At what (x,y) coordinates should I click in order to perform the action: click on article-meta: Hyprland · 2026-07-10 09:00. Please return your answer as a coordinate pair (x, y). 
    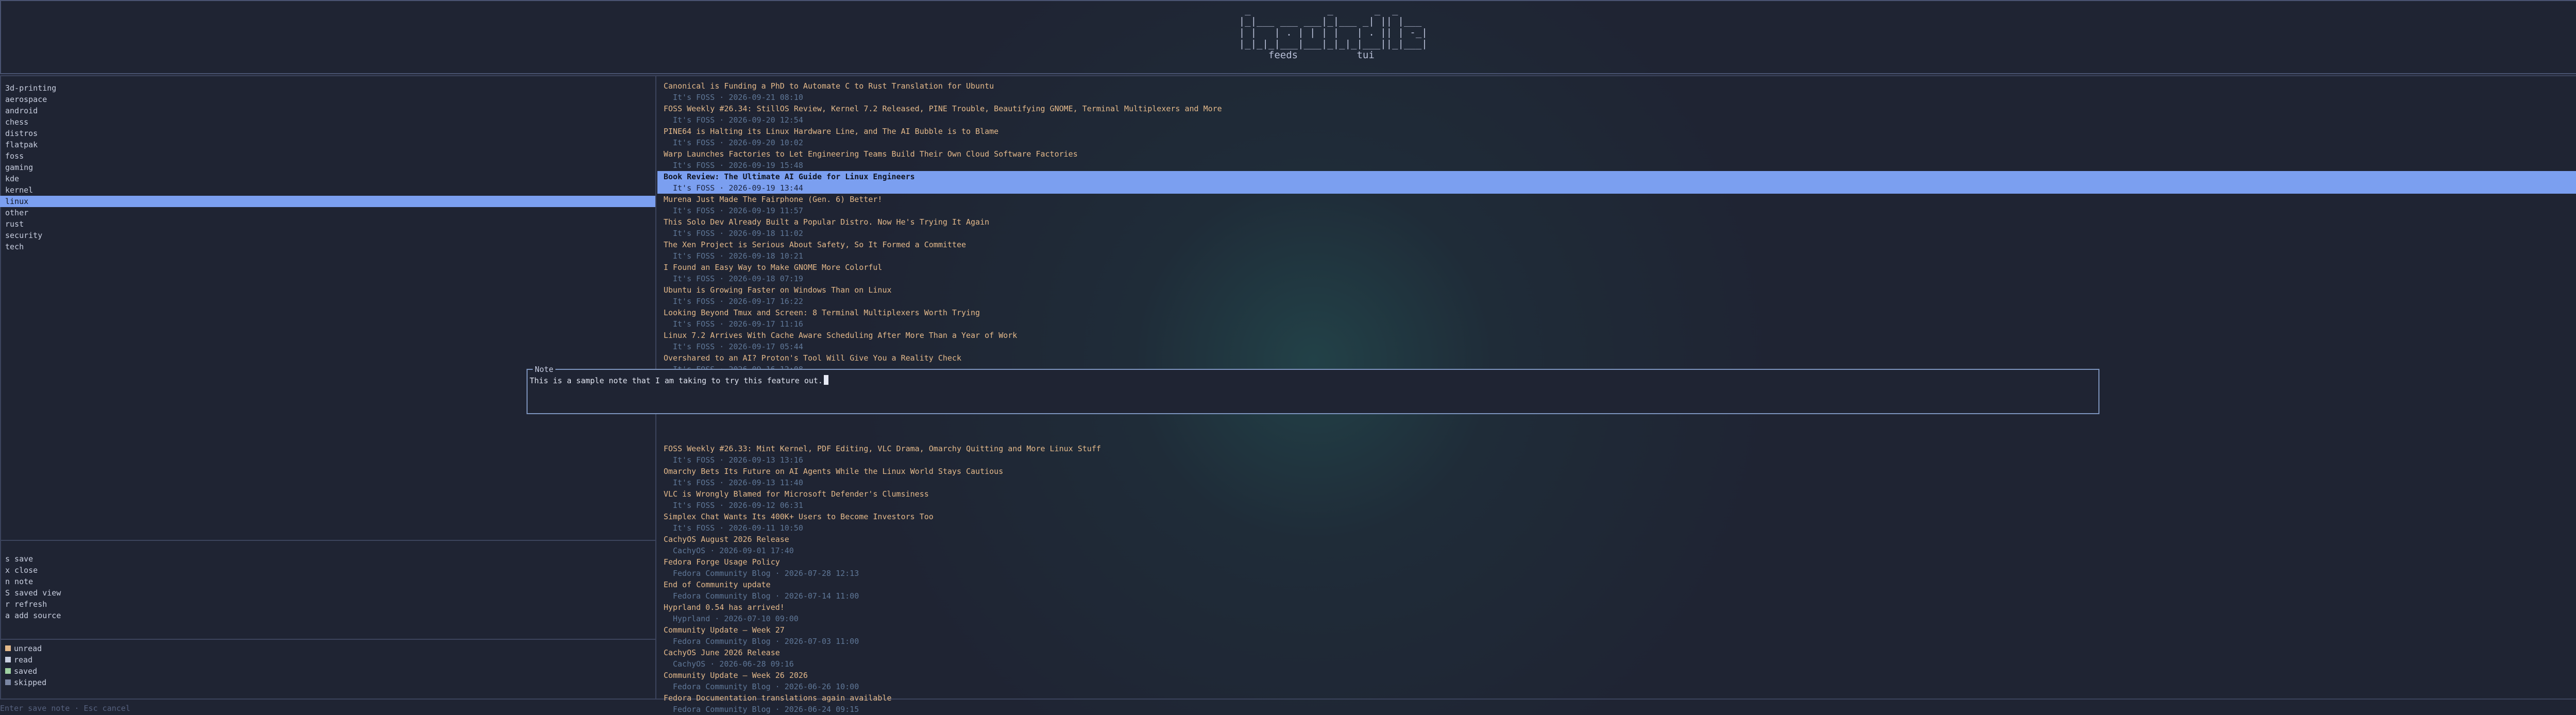
    Looking at the image, I should click on (736, 618).